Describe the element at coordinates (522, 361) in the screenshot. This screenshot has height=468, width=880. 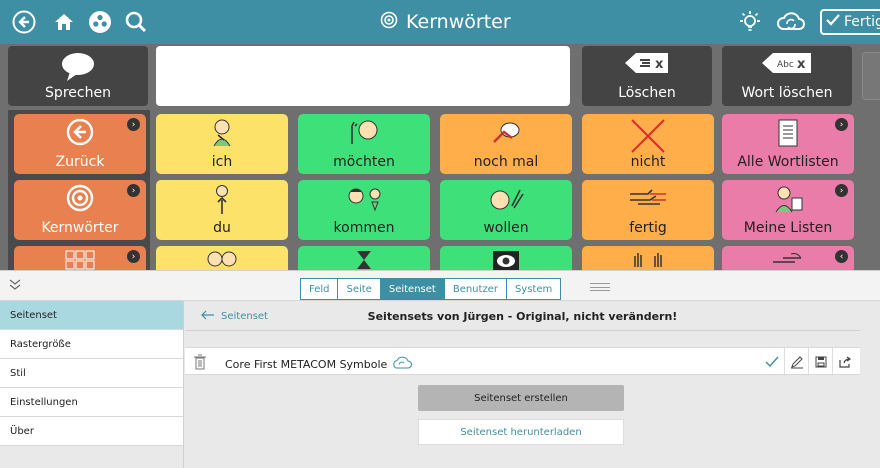
I see `pageset-row: Core First METACOM Symbole` at that location.